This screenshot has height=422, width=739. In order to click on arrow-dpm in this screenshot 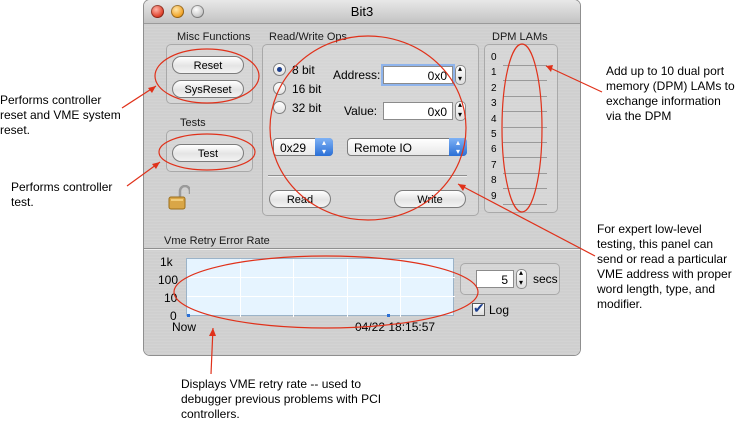, I will do `click(574, 79)`.